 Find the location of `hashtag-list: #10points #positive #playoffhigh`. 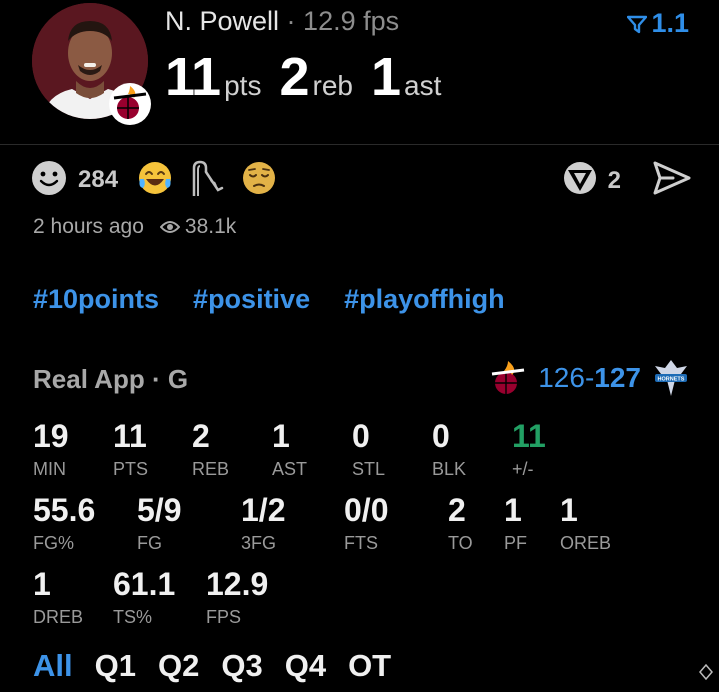

hashtag-list: #10points #positive #playoffhigh is located at coordinates (269, 299).